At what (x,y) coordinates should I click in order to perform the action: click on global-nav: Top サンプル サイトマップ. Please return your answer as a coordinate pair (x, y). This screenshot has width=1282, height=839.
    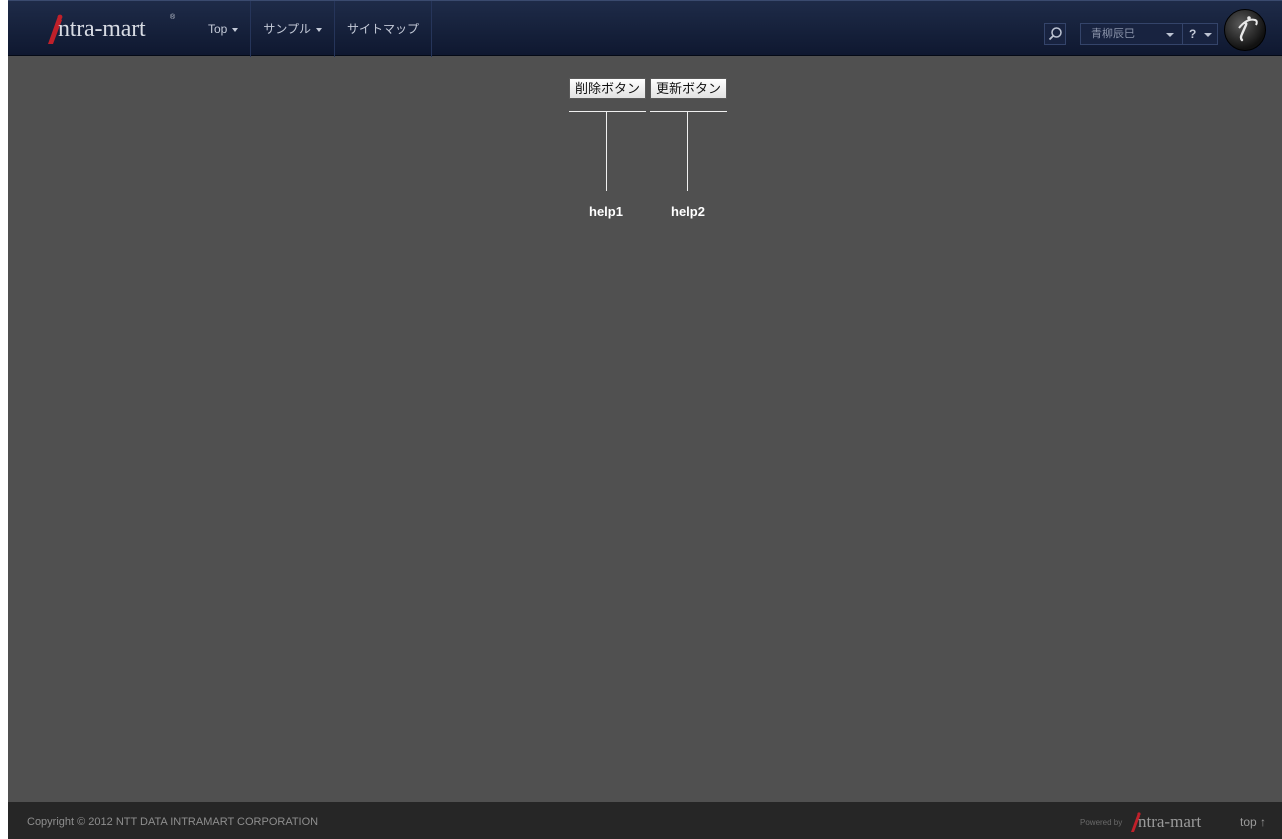
    Looking at the image, I should click on (314, 29).